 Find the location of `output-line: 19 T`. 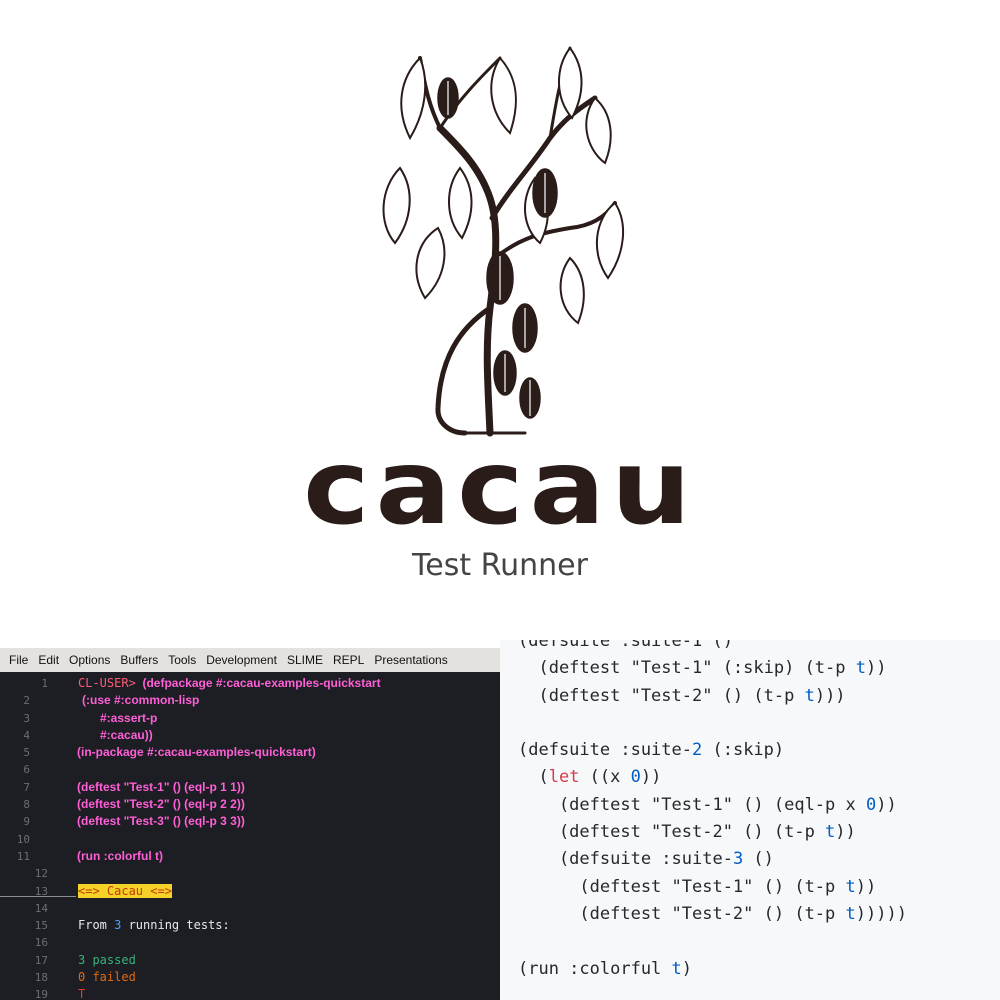

output-line: 19 T is located at coordinates (250, 993).